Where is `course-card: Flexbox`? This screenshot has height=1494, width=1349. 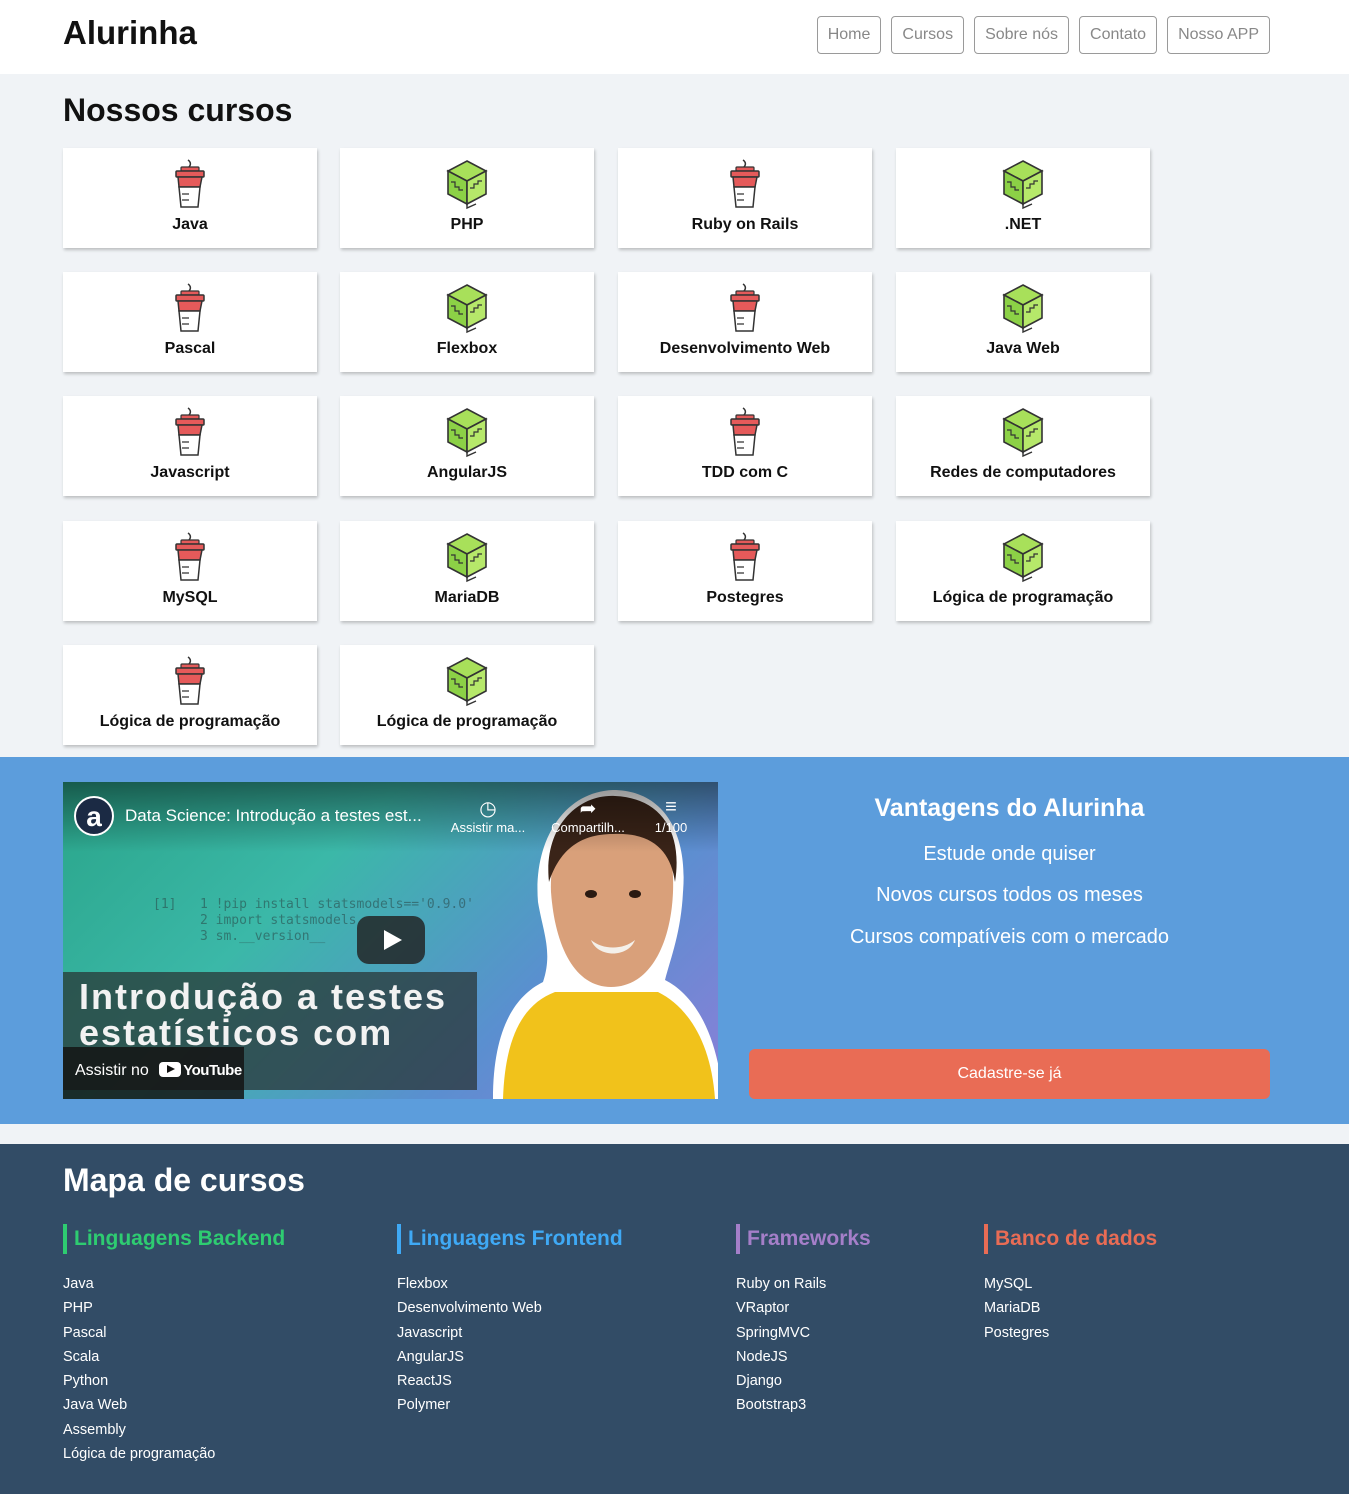 course-card: Flexbox is located at coordinates (467, 322).